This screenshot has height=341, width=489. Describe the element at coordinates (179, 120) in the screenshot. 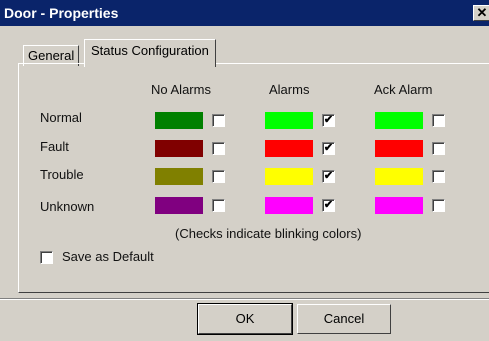

I see `color-swatch-normal-no-alarms` at that location.